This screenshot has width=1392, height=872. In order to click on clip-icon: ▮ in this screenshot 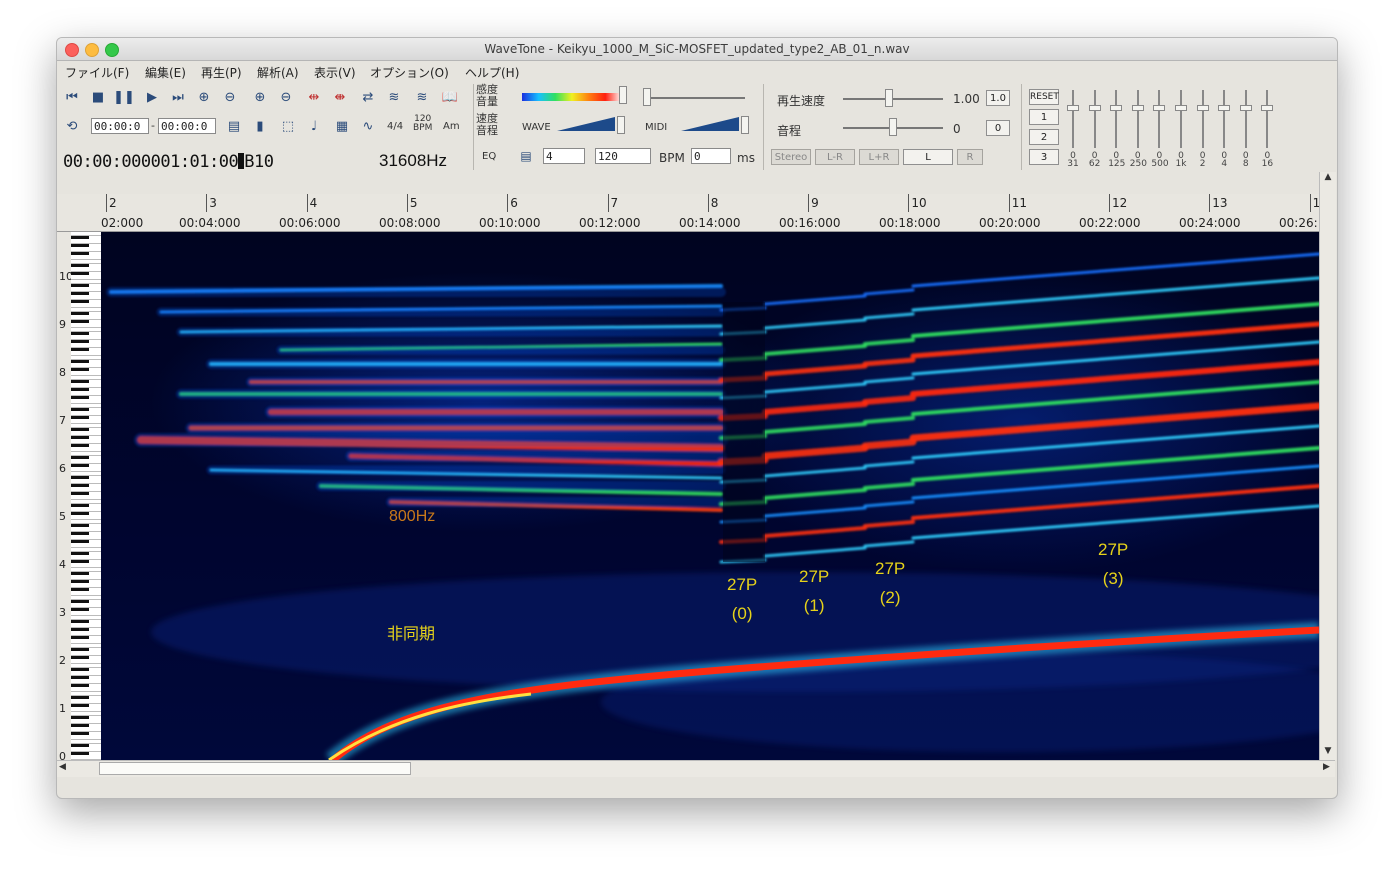, I will do `click(260, 126)`.